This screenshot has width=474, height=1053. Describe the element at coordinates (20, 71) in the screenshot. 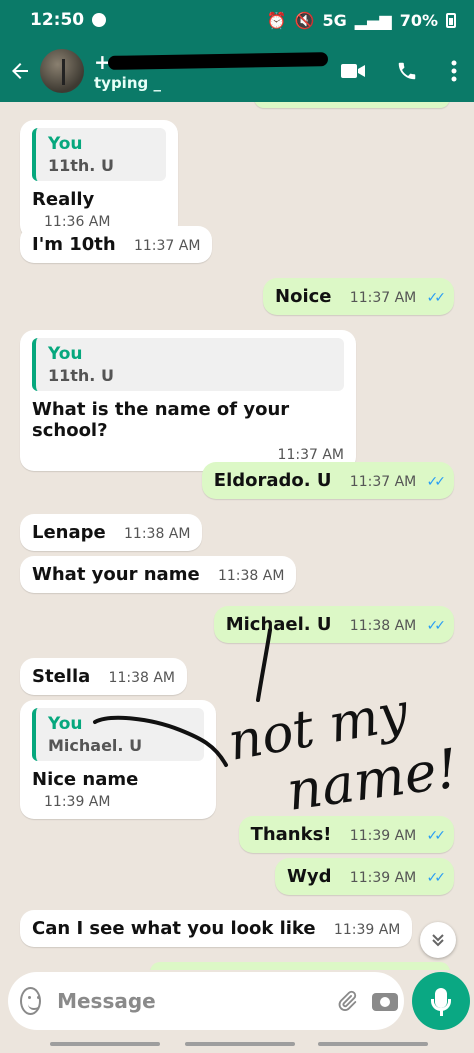

I see `arrow-left-icon` at that location.